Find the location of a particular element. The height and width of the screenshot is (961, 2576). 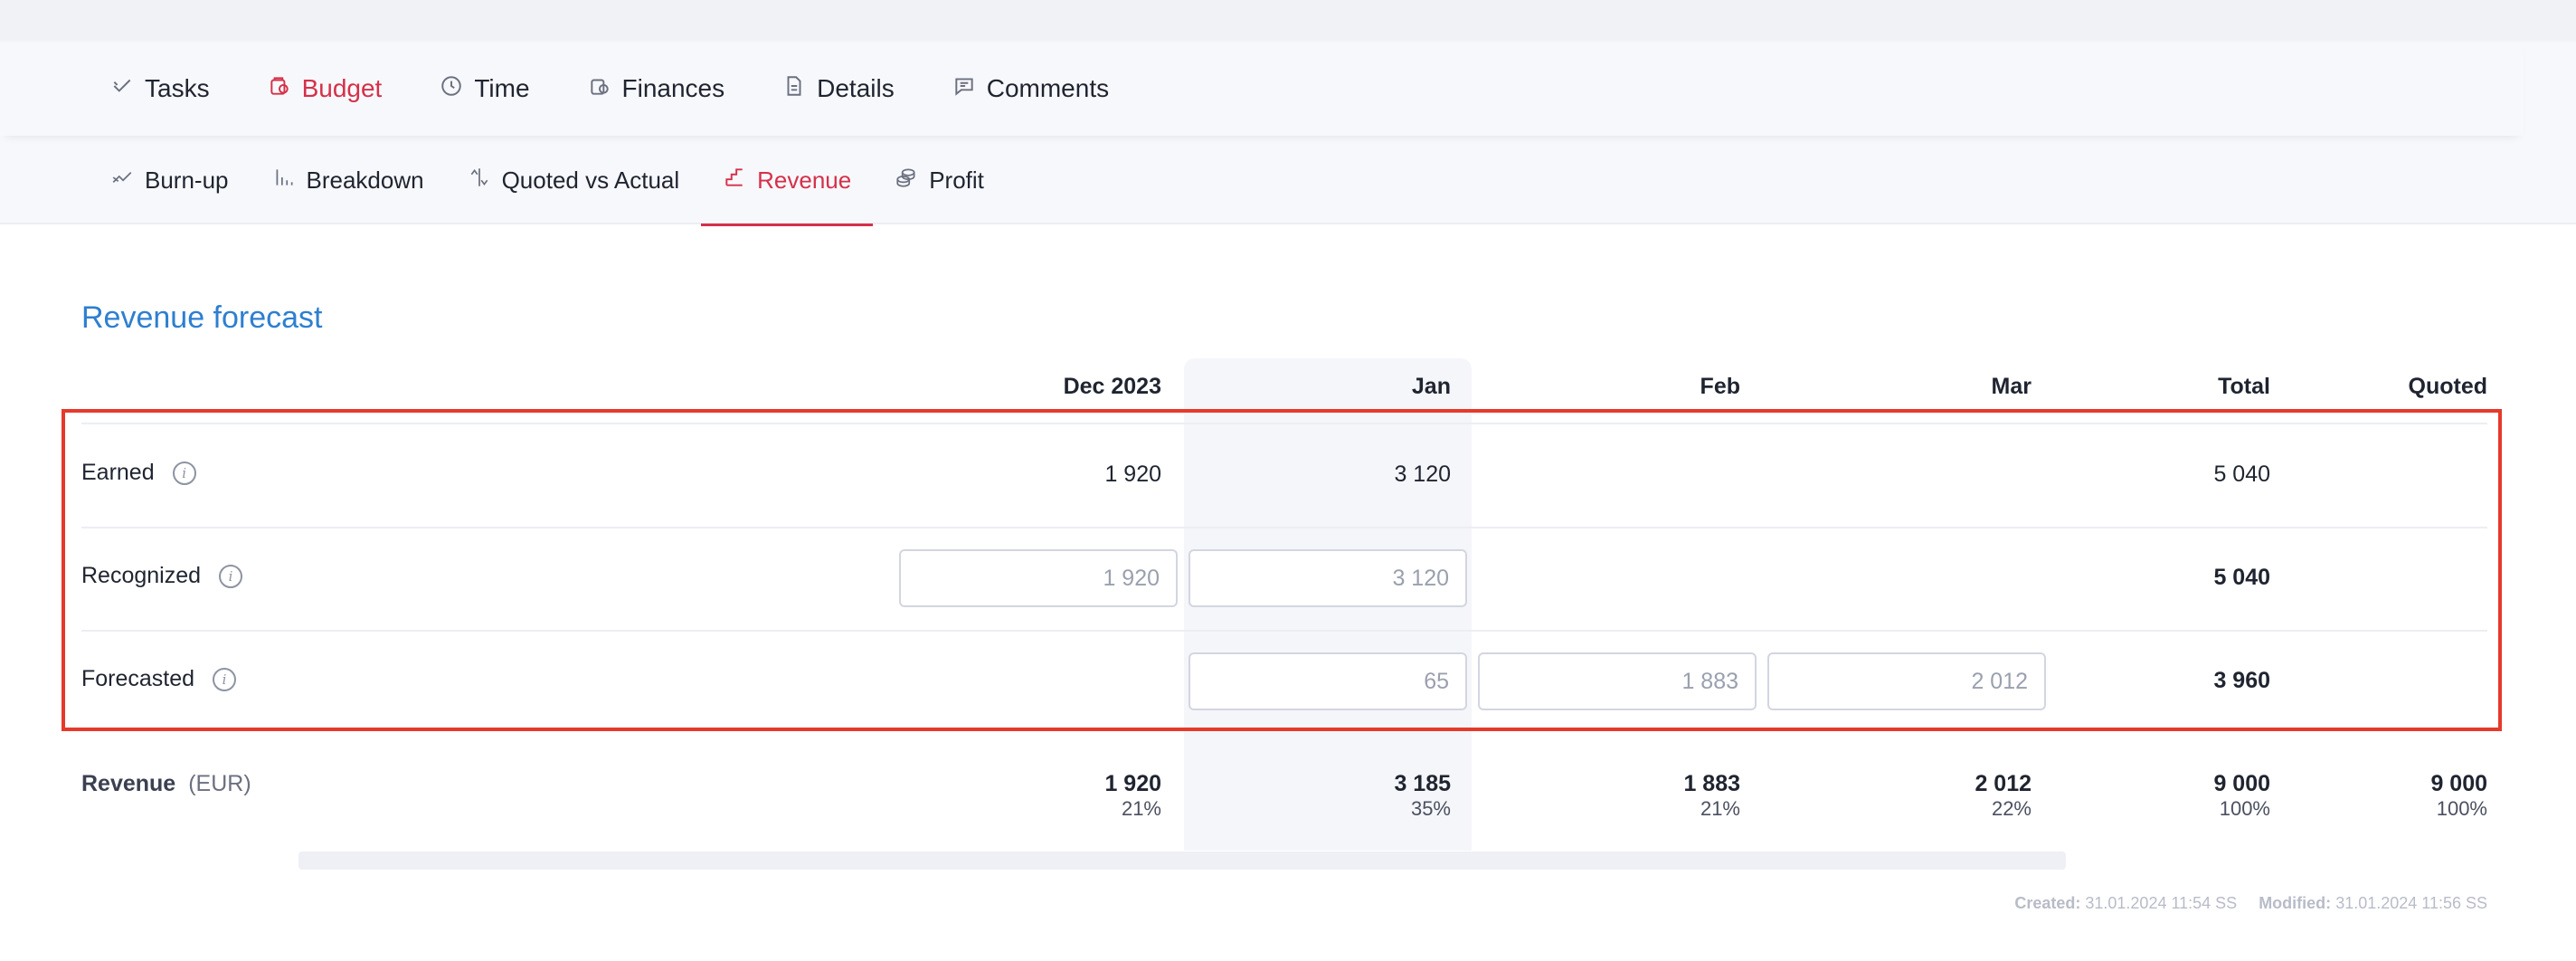

tab-label: Tasks is located at coordinates (178, 88).